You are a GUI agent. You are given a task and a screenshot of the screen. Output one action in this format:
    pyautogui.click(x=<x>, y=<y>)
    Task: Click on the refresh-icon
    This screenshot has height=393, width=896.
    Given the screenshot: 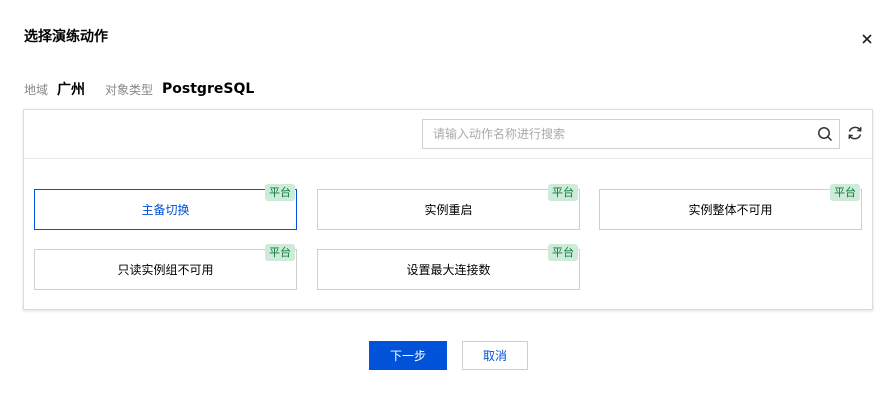 What is the action you would take?
    pyautogui.click(x=855, y=133)
    